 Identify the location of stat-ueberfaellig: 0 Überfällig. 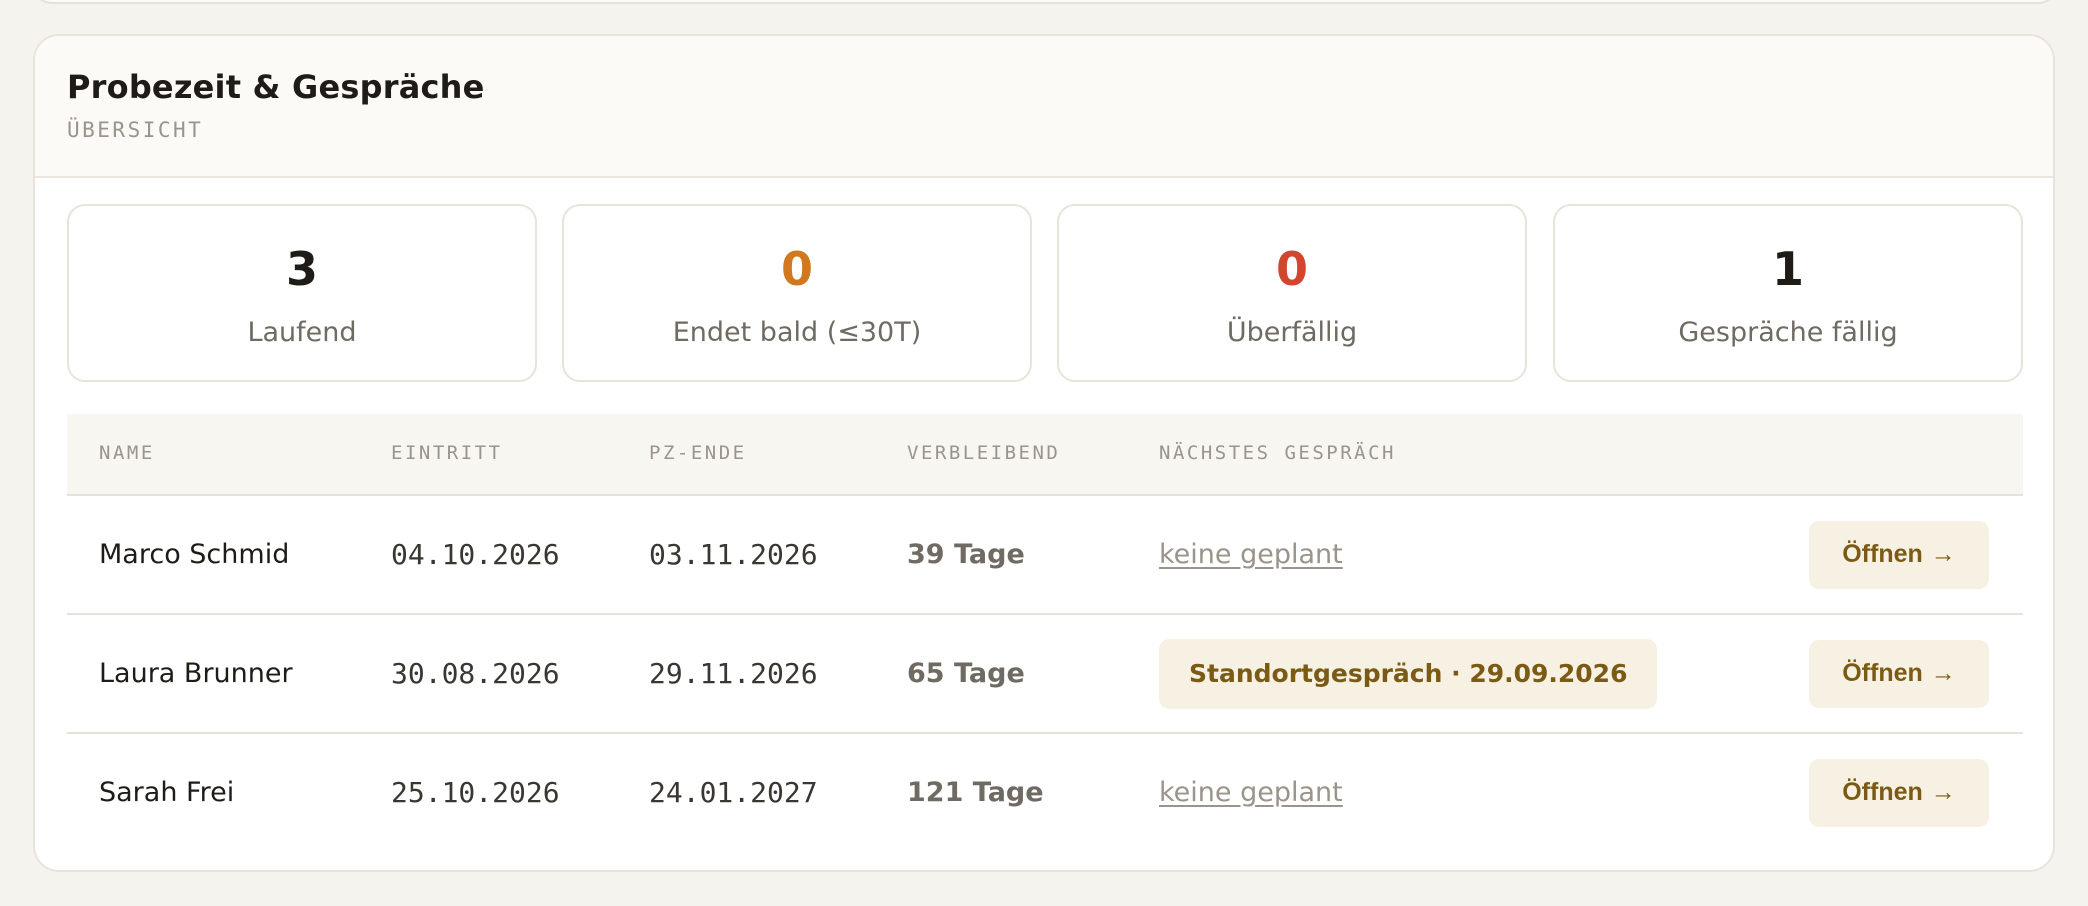
(1292, 293).